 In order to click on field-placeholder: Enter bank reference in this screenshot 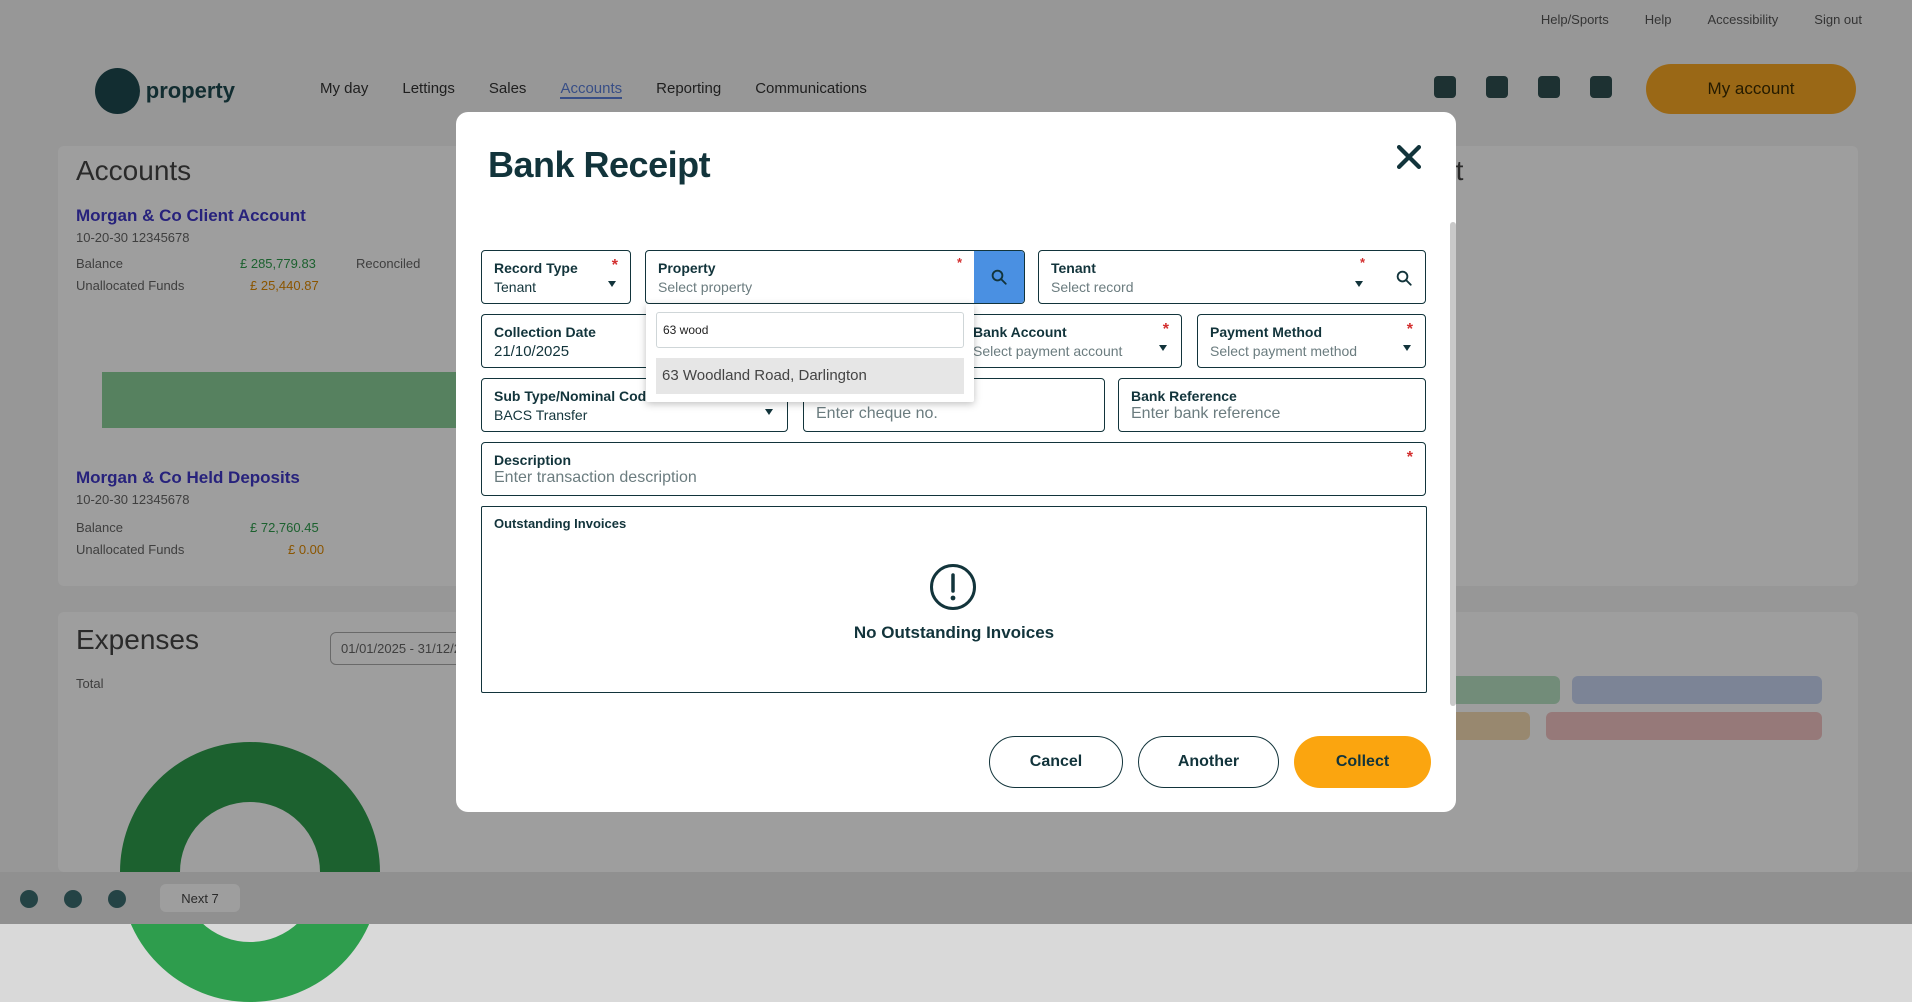, I will do `click(1206, 413)`.